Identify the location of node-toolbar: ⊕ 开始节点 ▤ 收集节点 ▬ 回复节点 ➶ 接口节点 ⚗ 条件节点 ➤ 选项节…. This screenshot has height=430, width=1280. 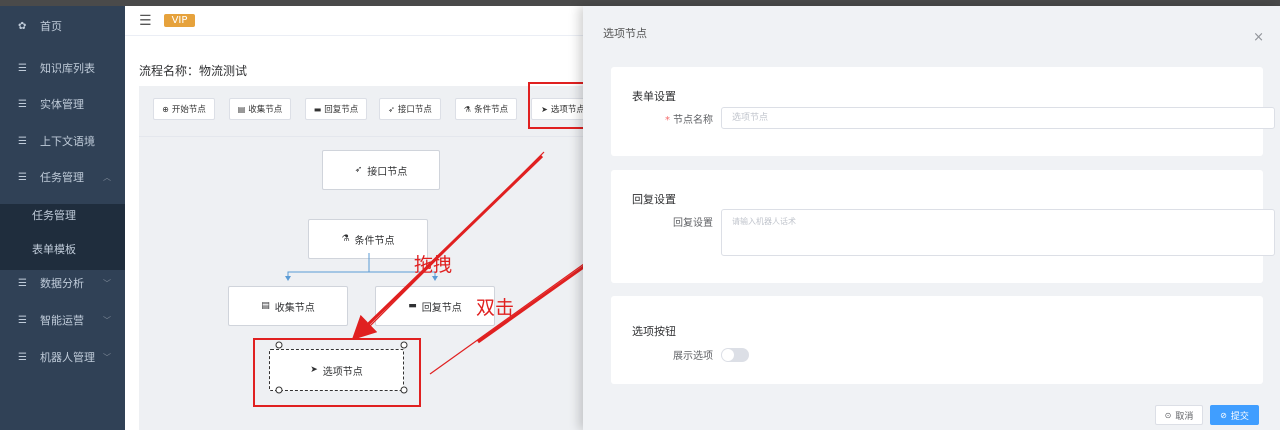
(369, 110).